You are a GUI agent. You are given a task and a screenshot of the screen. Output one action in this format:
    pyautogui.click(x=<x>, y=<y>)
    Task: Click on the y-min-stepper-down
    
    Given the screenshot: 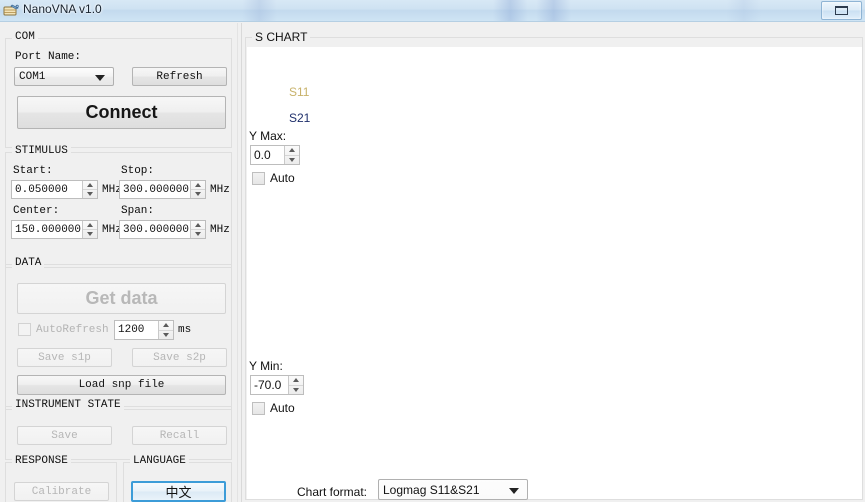 What is the action you would take?
    pyautogui.click(x=296, y=390)
    